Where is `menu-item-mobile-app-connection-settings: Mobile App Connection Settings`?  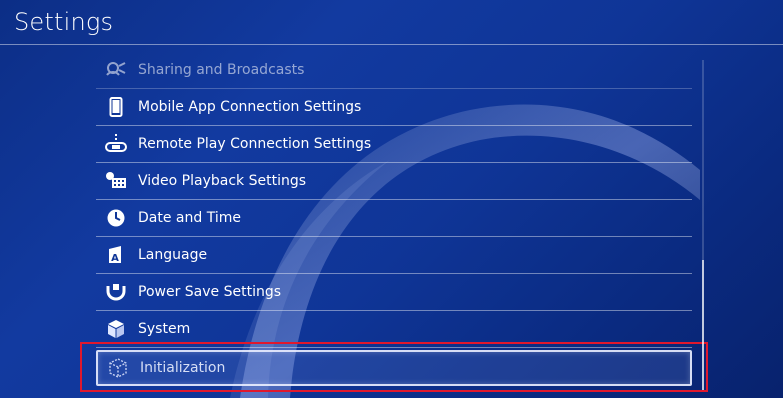 menu-item-mobile-app-connection-settings: Mobile App Connection Settings is located at coordinates (394, 107).